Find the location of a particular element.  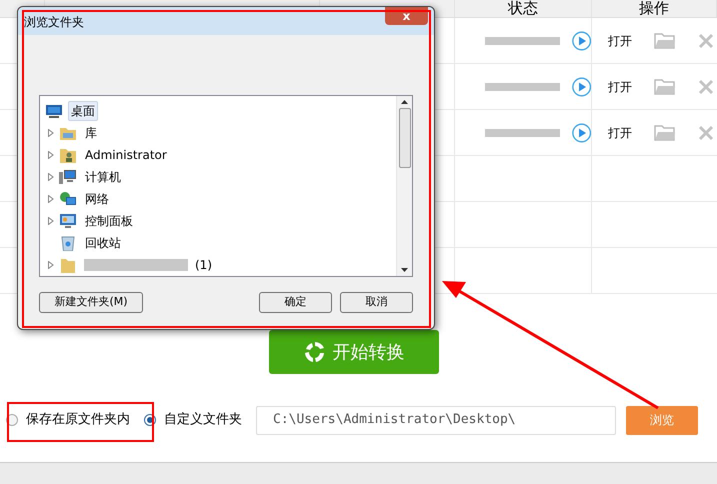

tree-item: 回收站 is located at coordinates (103, 243).